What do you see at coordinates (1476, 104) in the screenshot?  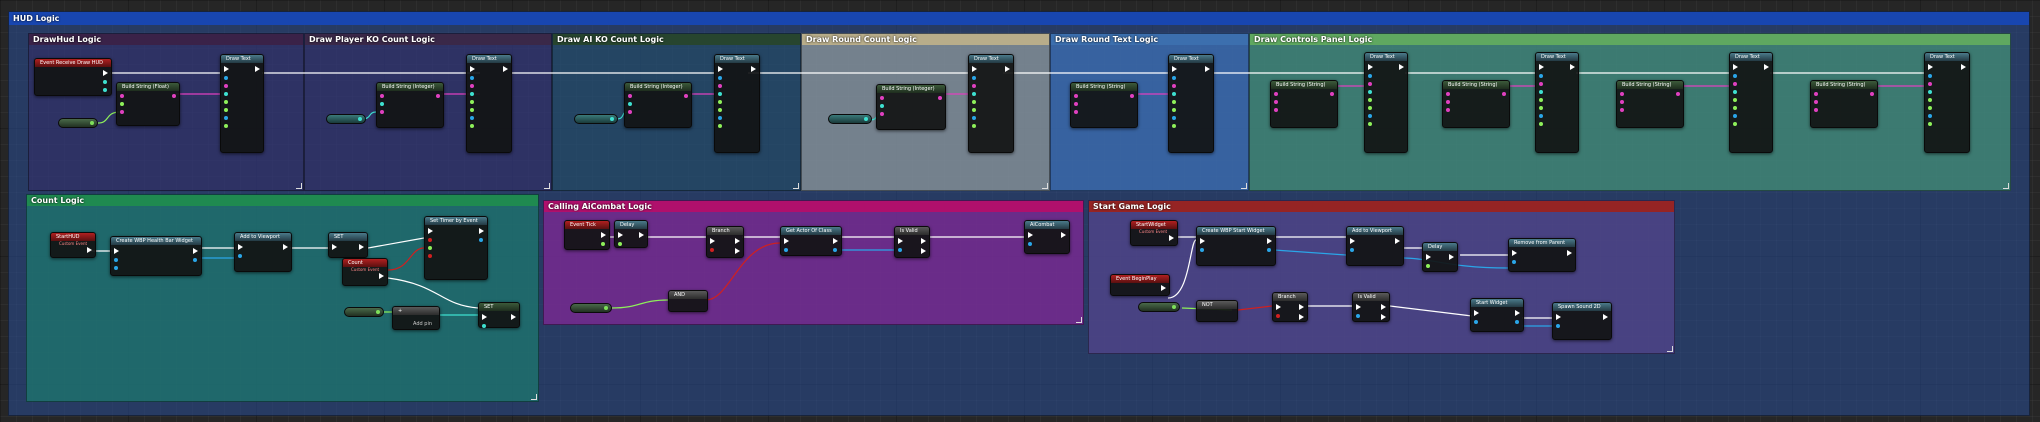 I see `build-string-string-node-3: Build String (String)` at bounding box center [1476, 104].